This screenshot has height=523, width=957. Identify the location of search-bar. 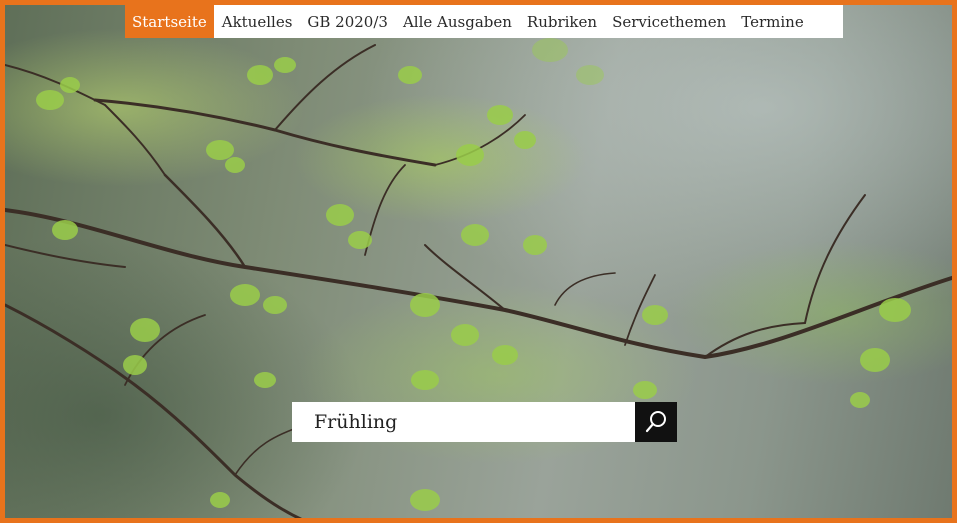
(484, 422).